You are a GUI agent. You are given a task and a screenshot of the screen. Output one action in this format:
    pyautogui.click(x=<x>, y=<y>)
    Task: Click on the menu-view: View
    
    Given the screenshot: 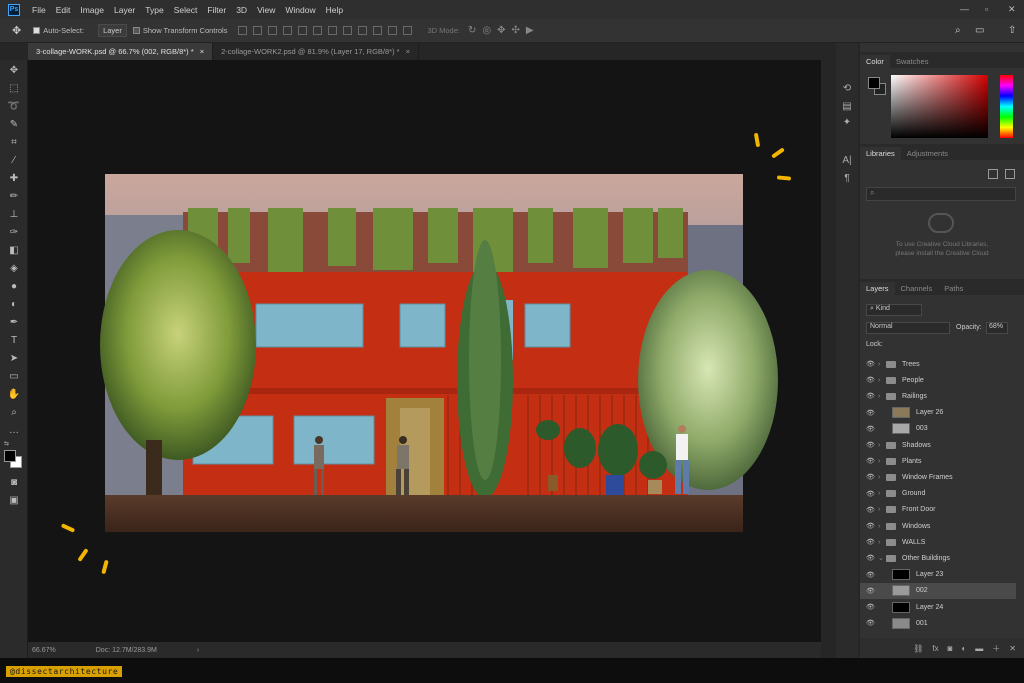 What is the action you would take?
    pyautogui.click(x=266, y=10)
    